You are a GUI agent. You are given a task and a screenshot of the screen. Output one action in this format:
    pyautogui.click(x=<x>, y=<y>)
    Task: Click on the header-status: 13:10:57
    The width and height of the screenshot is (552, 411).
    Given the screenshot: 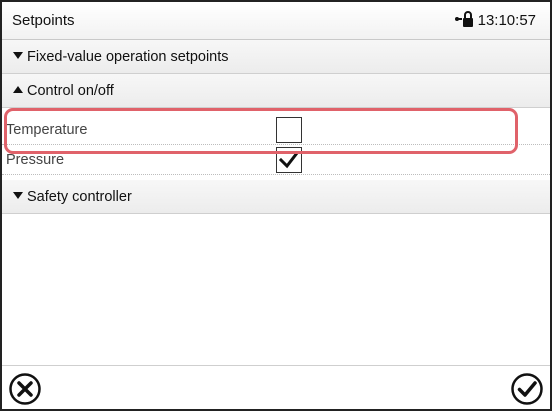 What is the action you would take?
    pyautogui.click(x=495, y=20)
    